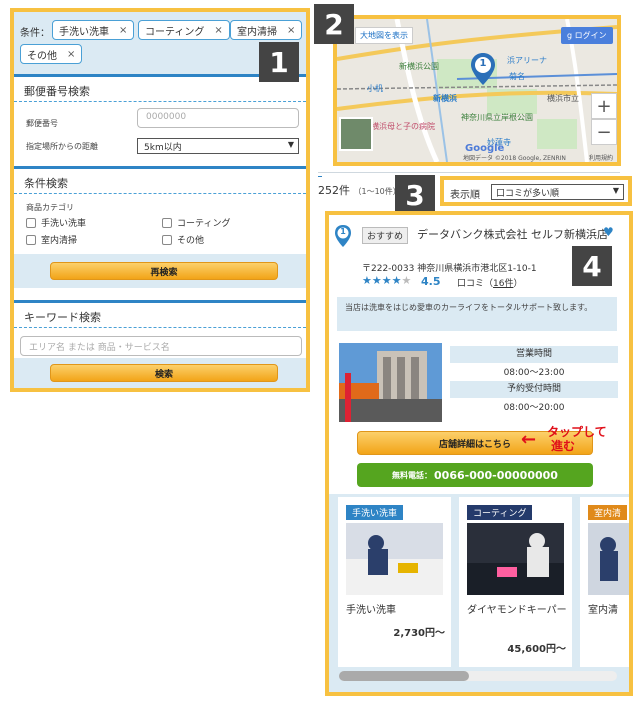 The height and width of the screenshot is (705, 640). What do you see at coordinates (279, 62) in the screenshot?
I see `badge-1: 1` at bounding box center [279, 62].